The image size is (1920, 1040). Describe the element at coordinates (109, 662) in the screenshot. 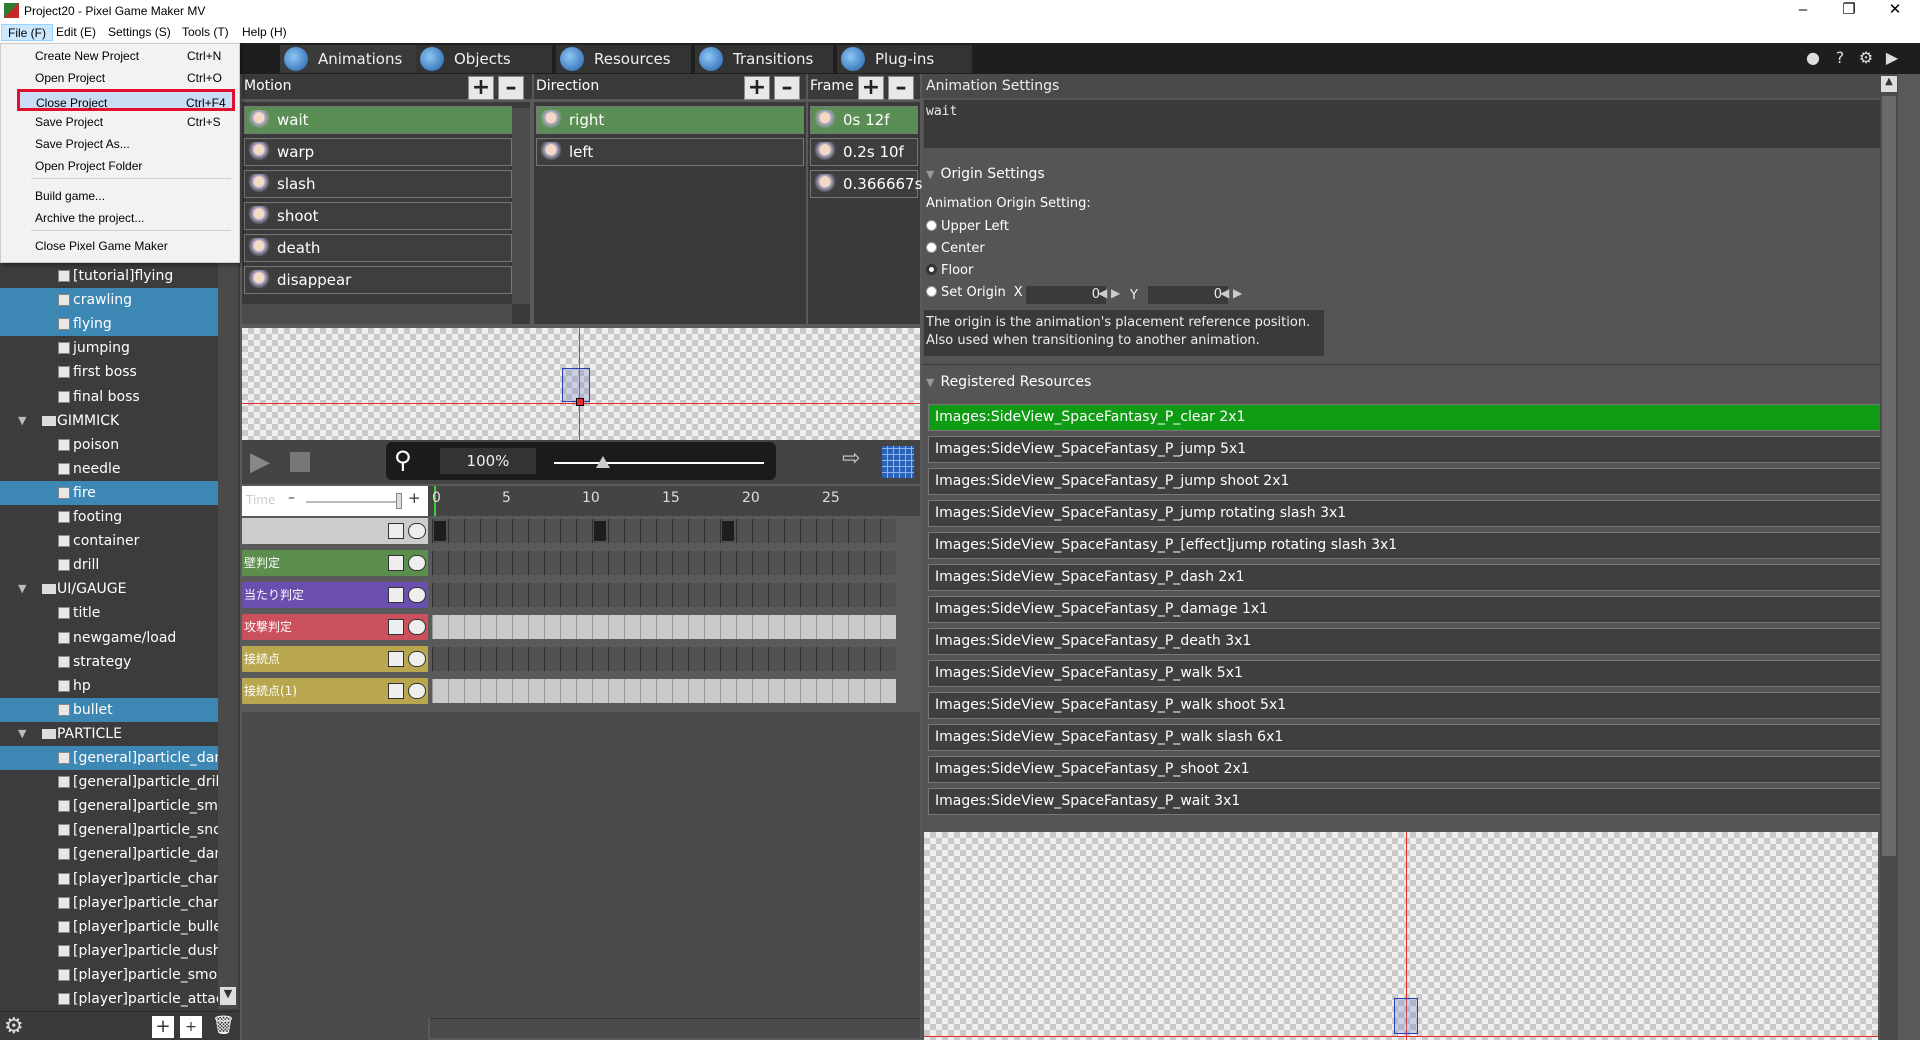

I see `tree-item: strategy` at that location.